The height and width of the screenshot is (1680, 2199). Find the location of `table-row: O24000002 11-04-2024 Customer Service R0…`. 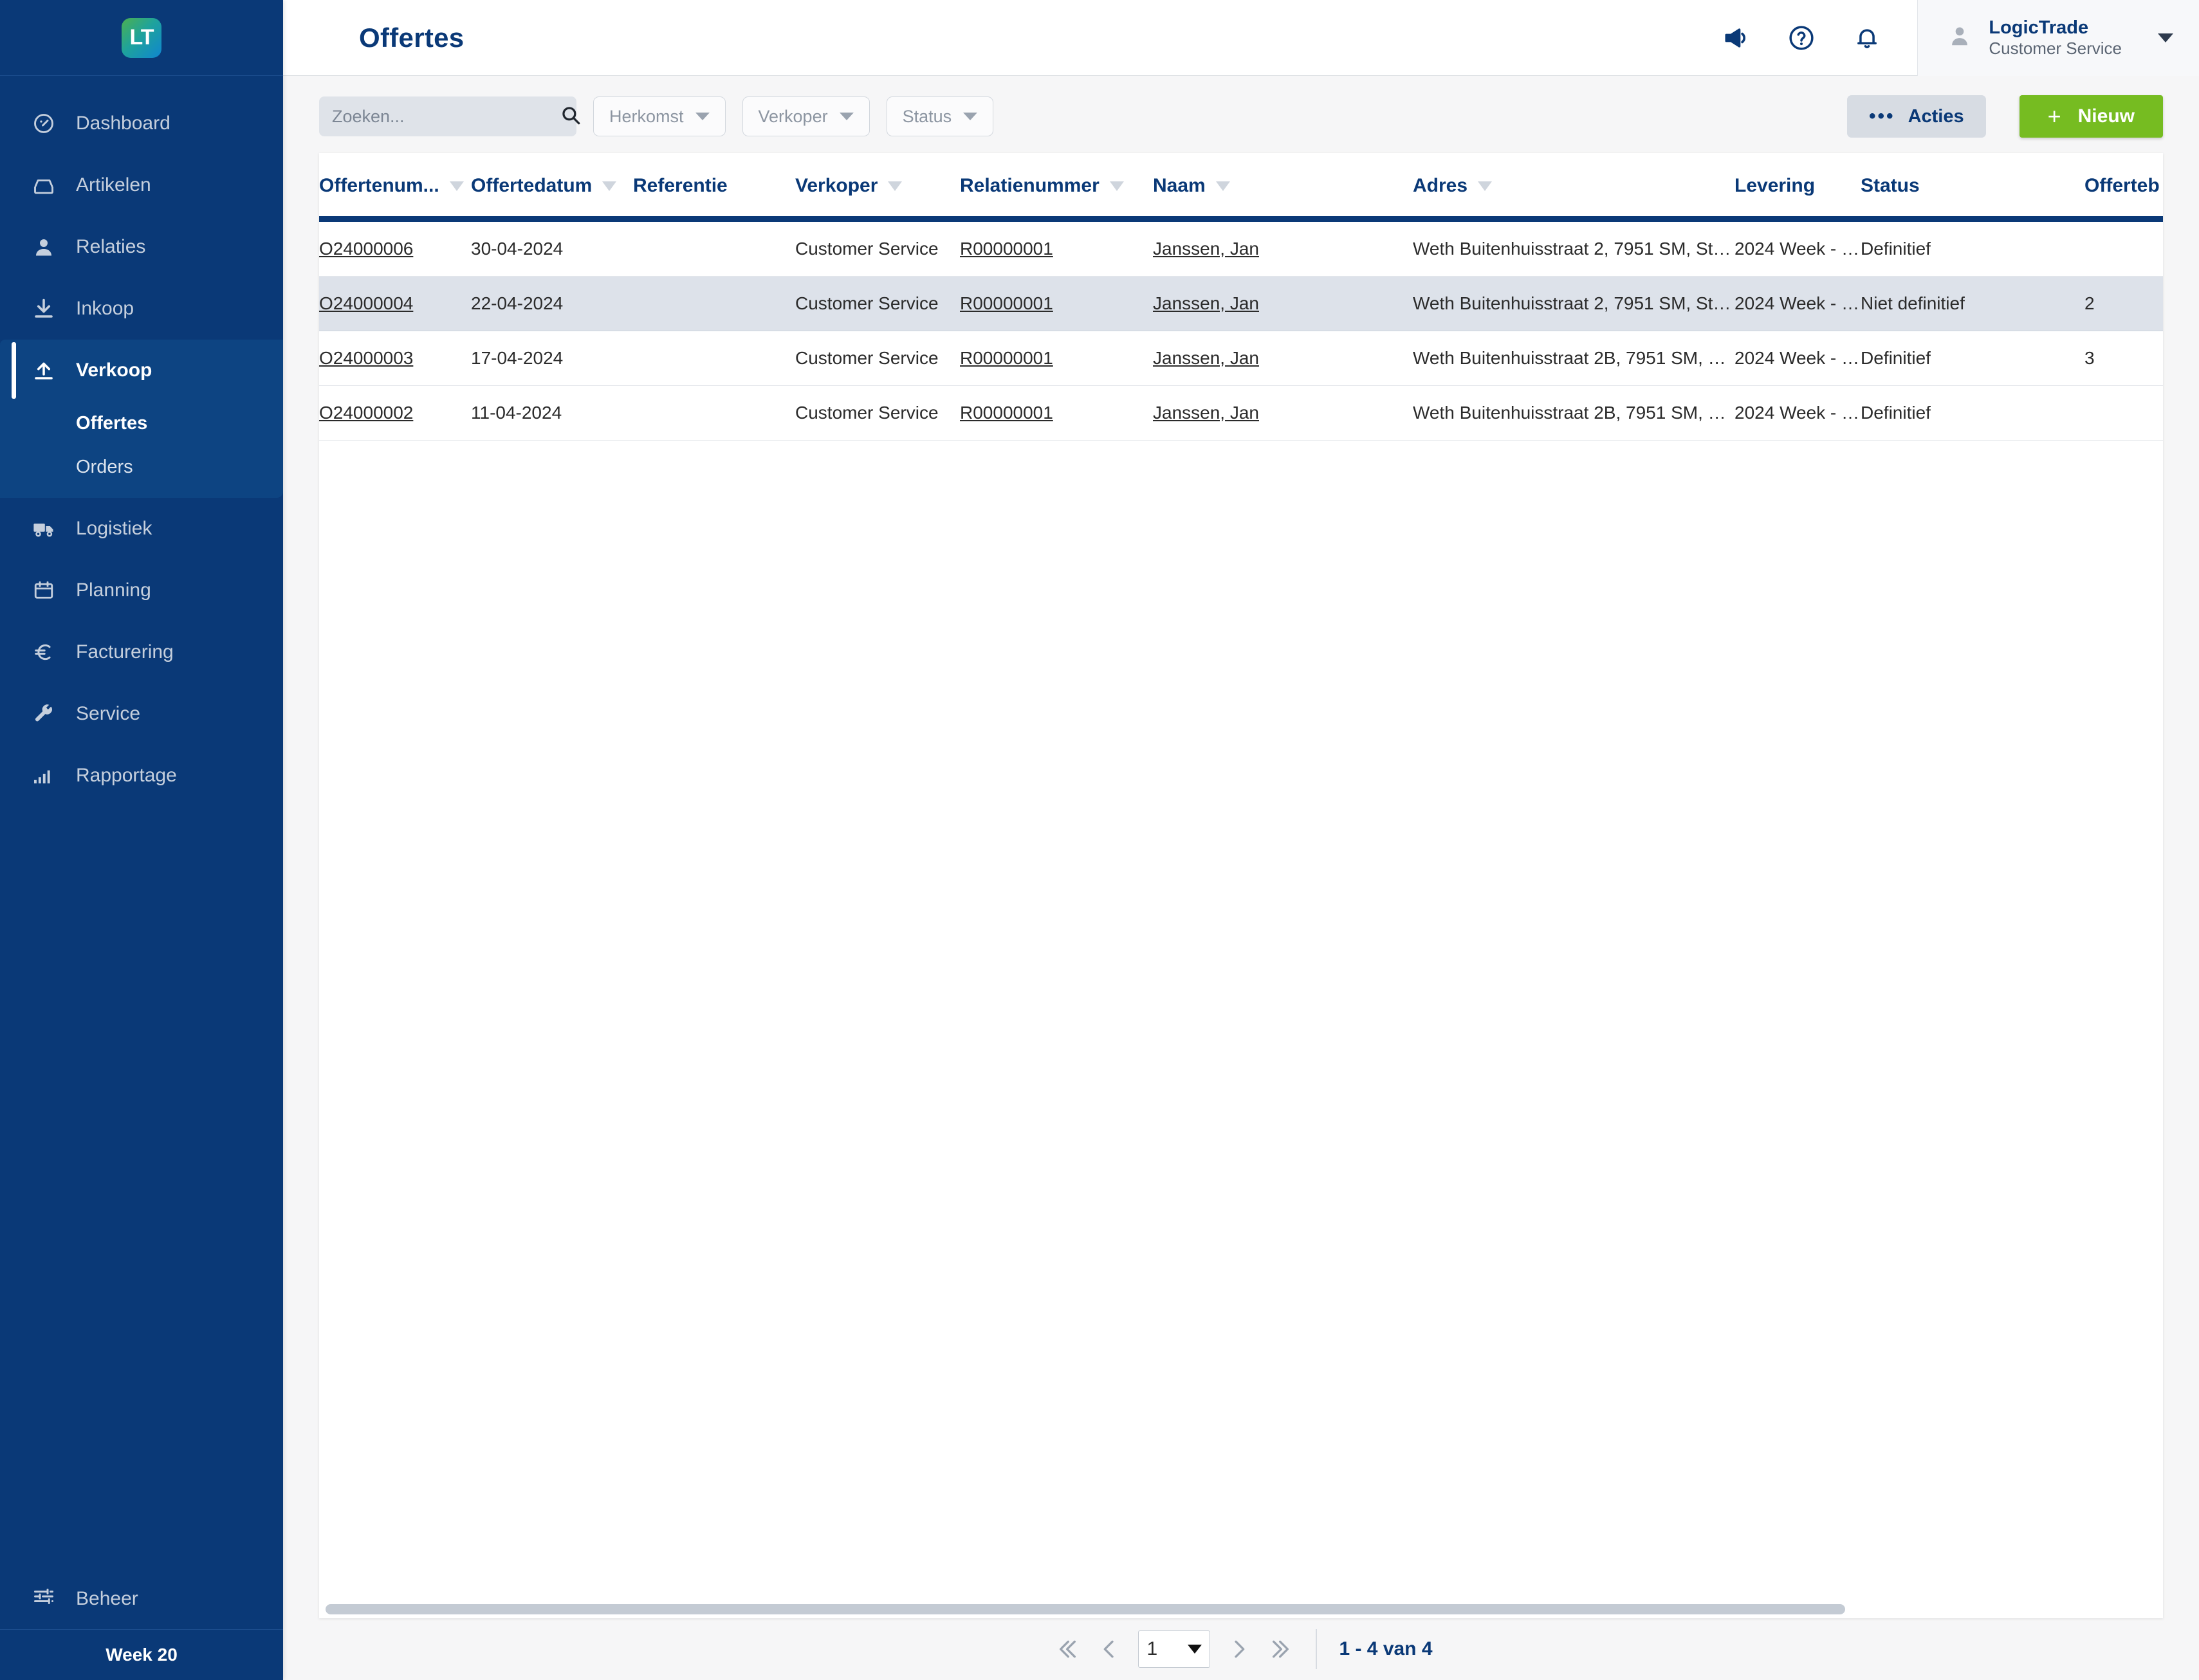

table-row: O24000002 11-04-2024 Customer Service R0… is located at coordinates (1241, 413).